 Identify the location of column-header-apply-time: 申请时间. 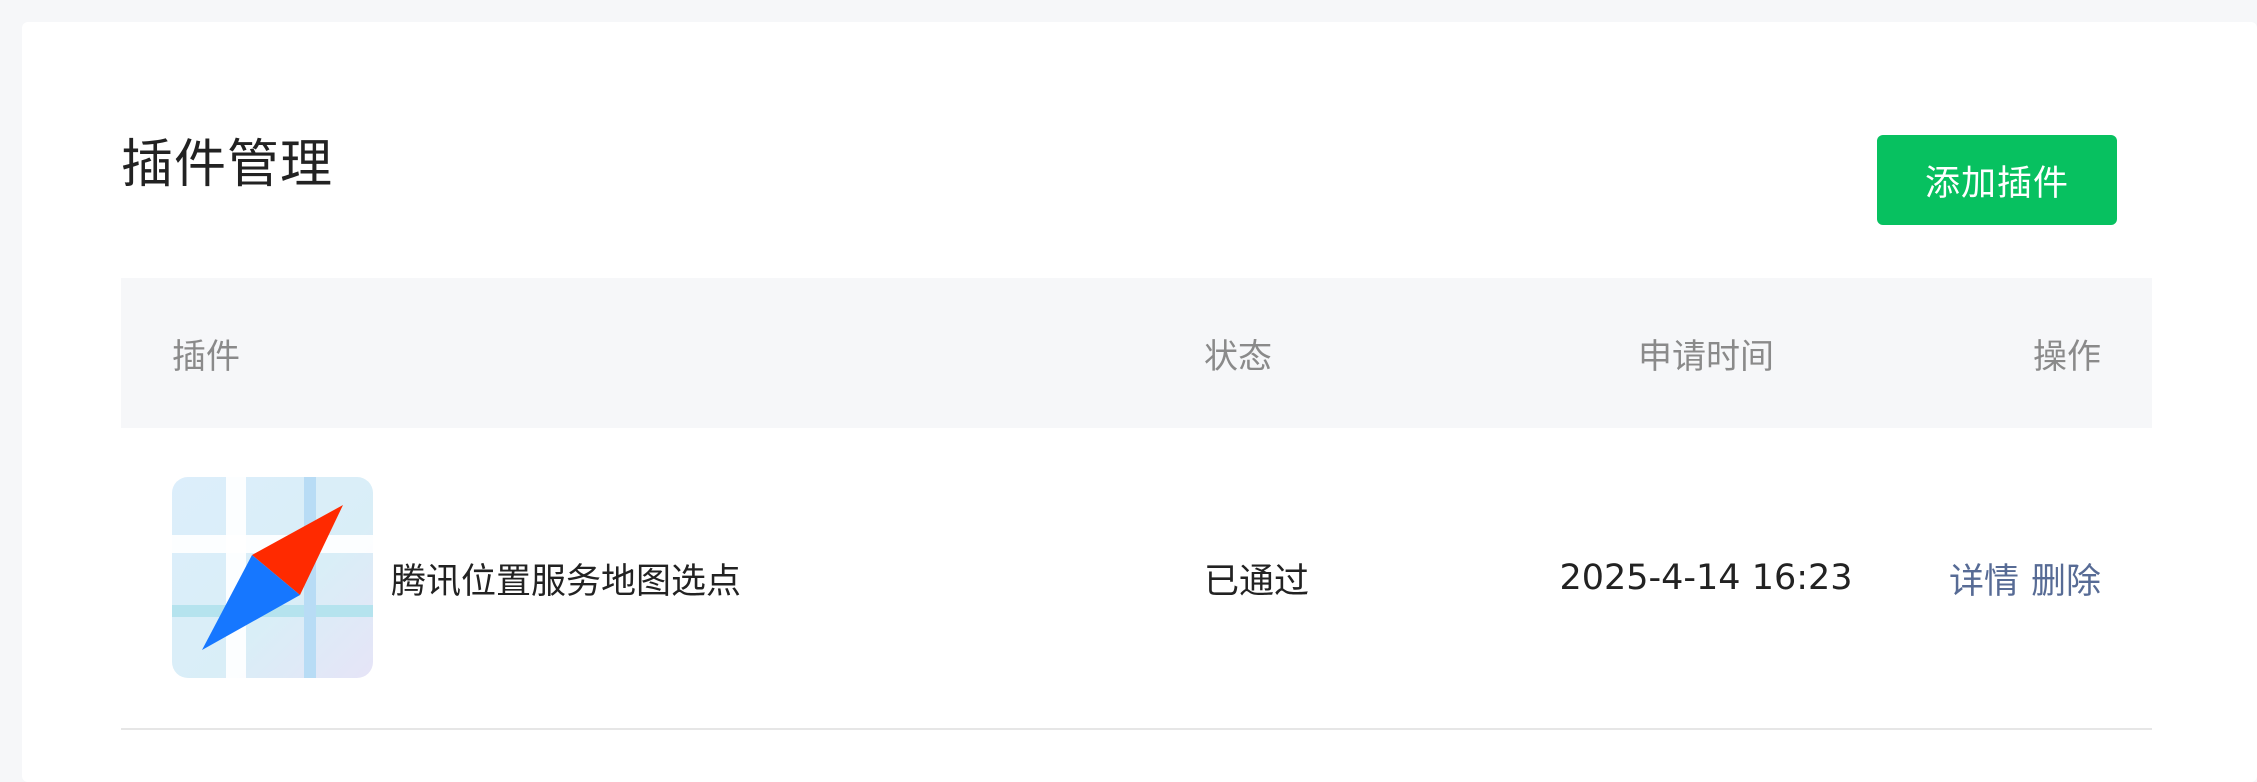
(1706, 356).